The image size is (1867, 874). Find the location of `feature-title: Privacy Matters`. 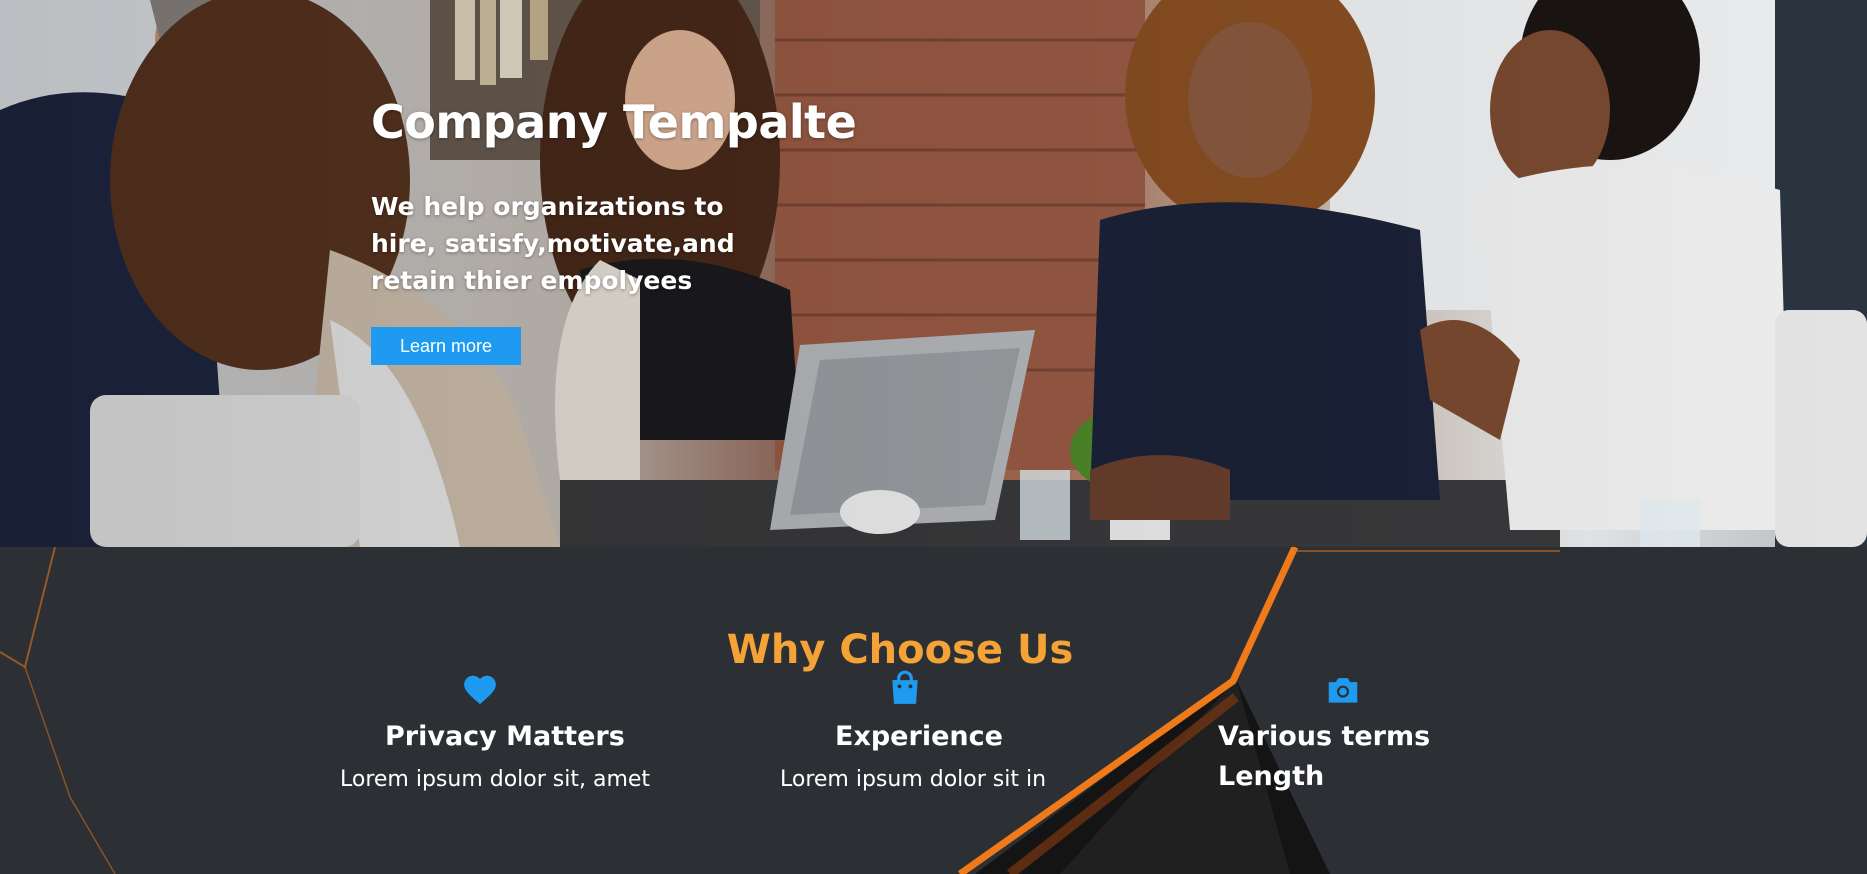

feature-title: Privacy Matters is located at coordinates (505, 736).